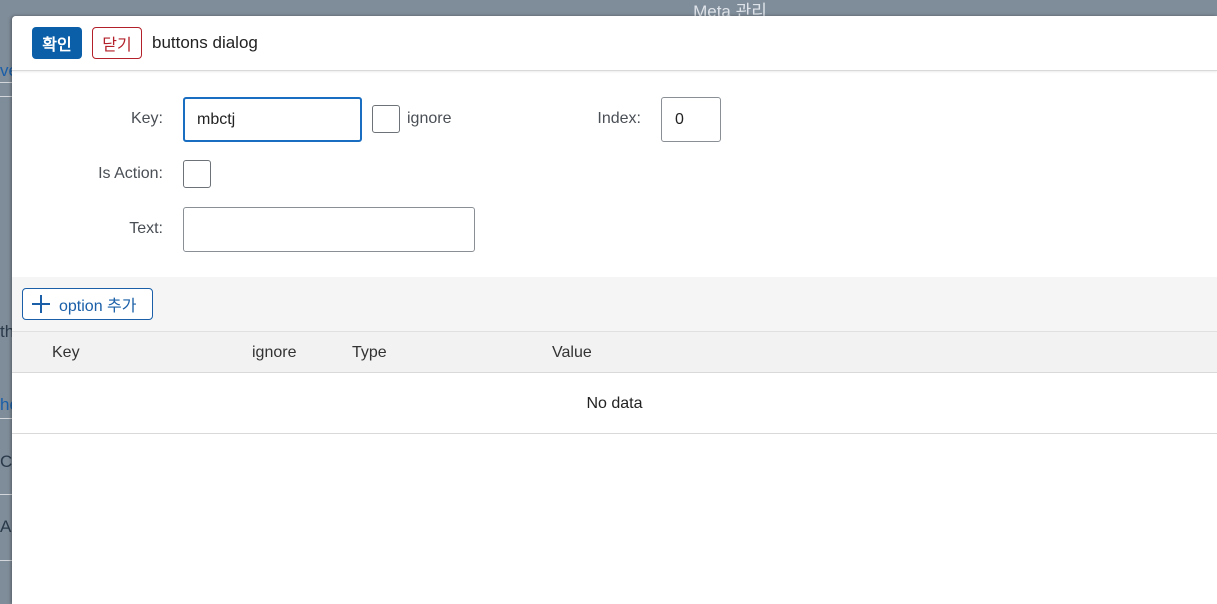 The height and width of the screenshot is (604, 1217). I want to click on index-input, so click(691, 119).